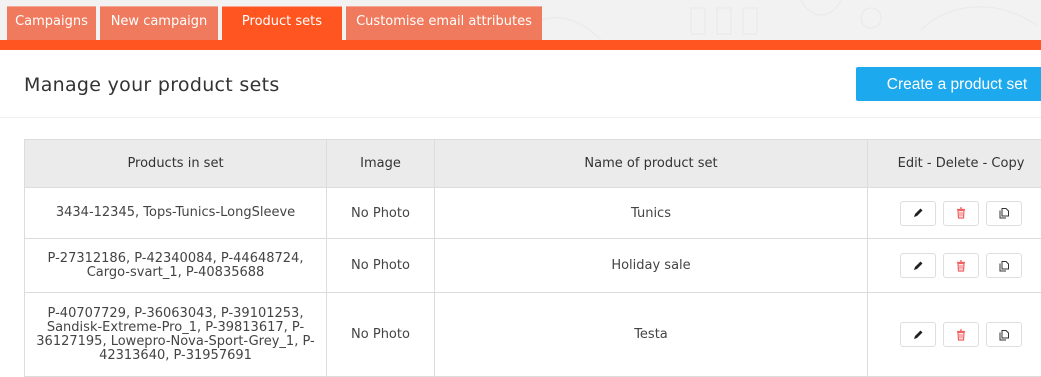  What do you see at coordinates (444, 23) in the screenshot?
I see `tab-customise-email-attributes: Customise email attributes` at bounding box center [444, 23].